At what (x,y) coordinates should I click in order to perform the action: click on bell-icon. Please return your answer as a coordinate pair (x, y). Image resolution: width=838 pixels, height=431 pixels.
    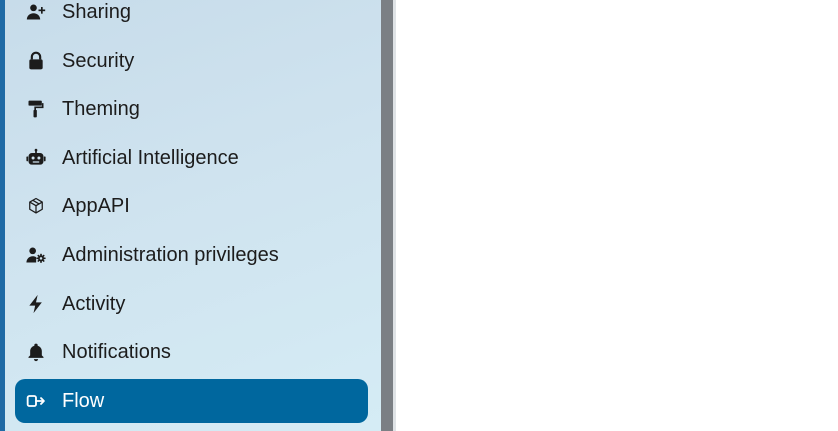
    Looking at the image, I should click on (36, 352).